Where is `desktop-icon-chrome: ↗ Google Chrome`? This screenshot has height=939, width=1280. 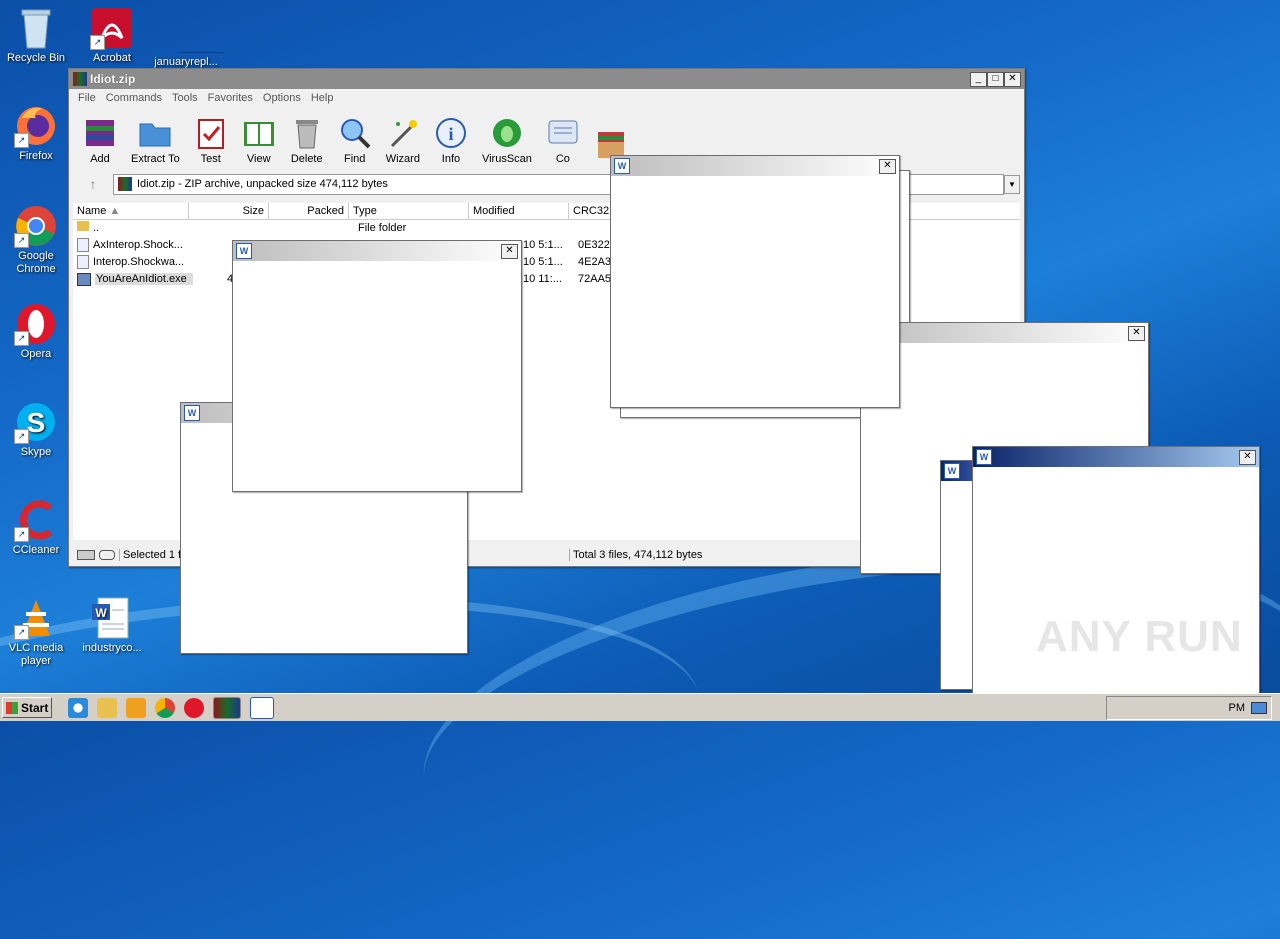
desktop-icon-chrome: ↗ Google Chrome is located at coordinates (36, 240).